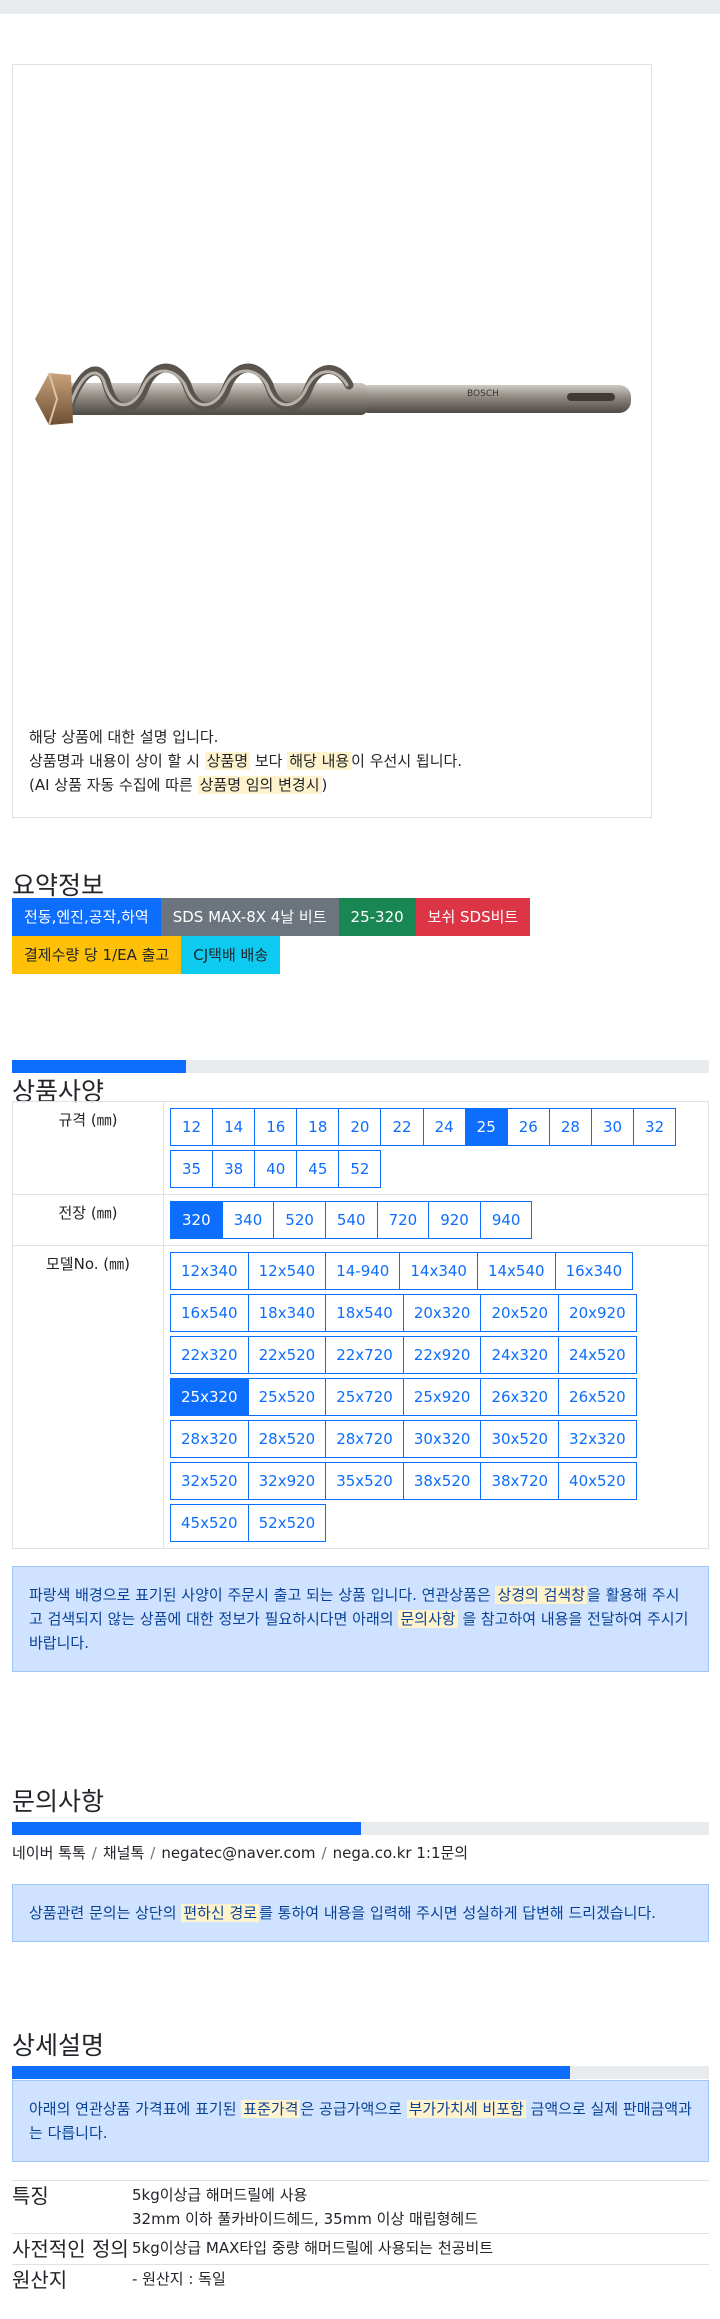 This screenshot has width=720, height=2319. I want to click on model-option-26x520: 26x520, so click(597, 1397).